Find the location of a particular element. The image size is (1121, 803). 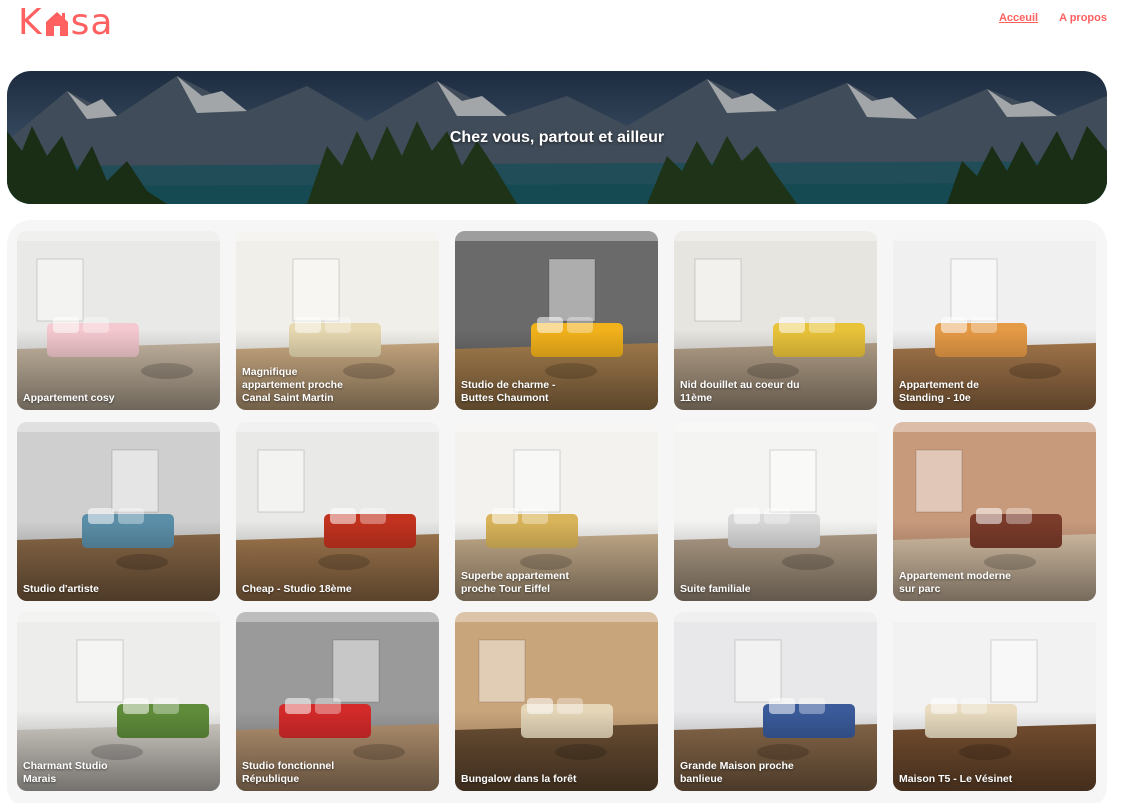

listing-title: Appartement moderne sur parc is located at coordinates (955, 582).